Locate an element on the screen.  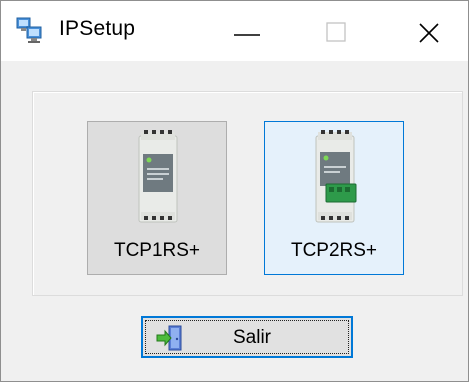
din-rail-module-icon is located at coordinates (158, 178).